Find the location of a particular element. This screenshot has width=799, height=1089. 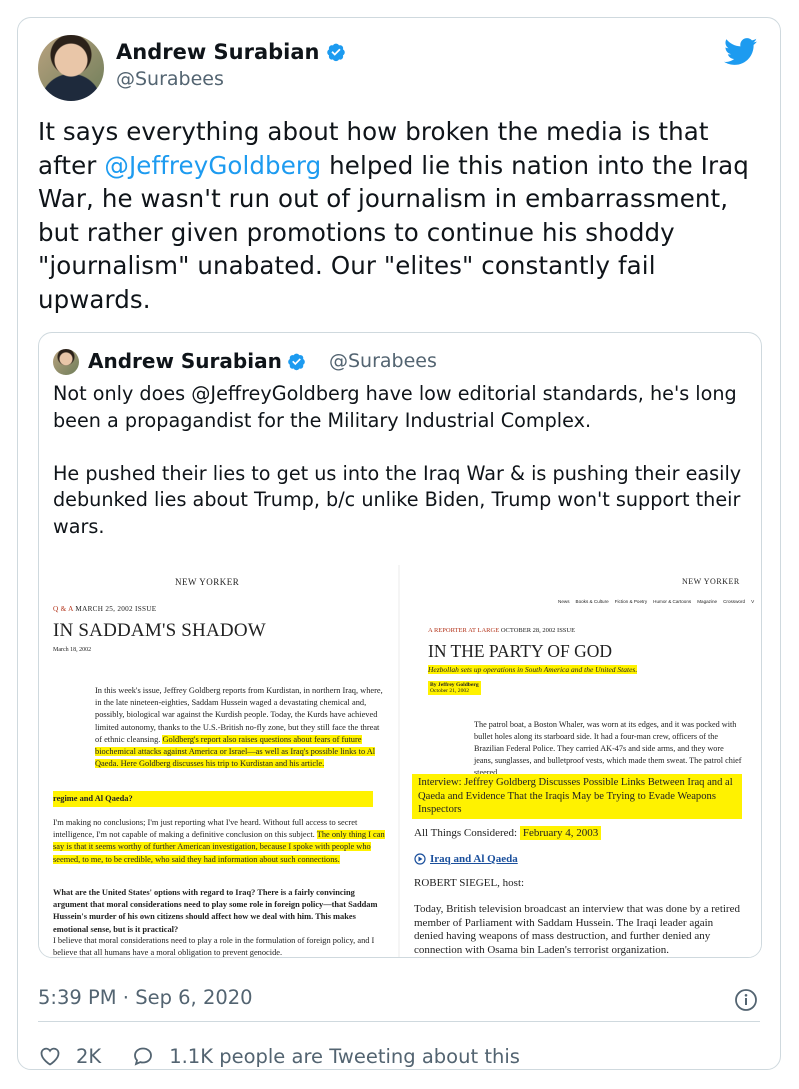

tweeting-about-link: 1.1K people are Tweeting about this is located at coordinates (344, 1056).